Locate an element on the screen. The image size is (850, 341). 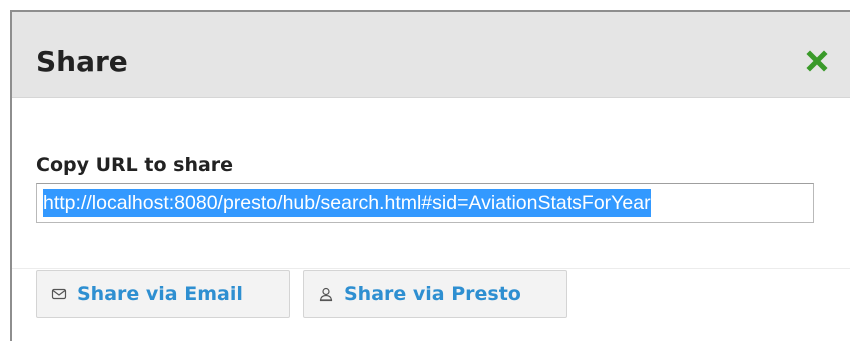
footer-divider is located at coordinates (431, 268).